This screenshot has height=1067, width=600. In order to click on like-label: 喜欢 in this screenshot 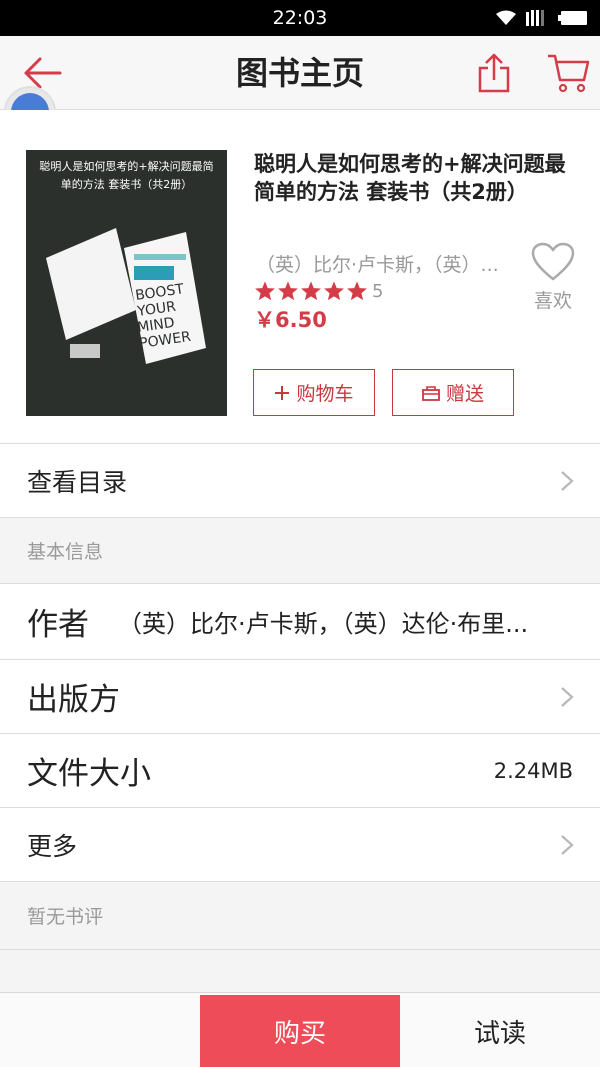, I will do `click(552, 301)`.